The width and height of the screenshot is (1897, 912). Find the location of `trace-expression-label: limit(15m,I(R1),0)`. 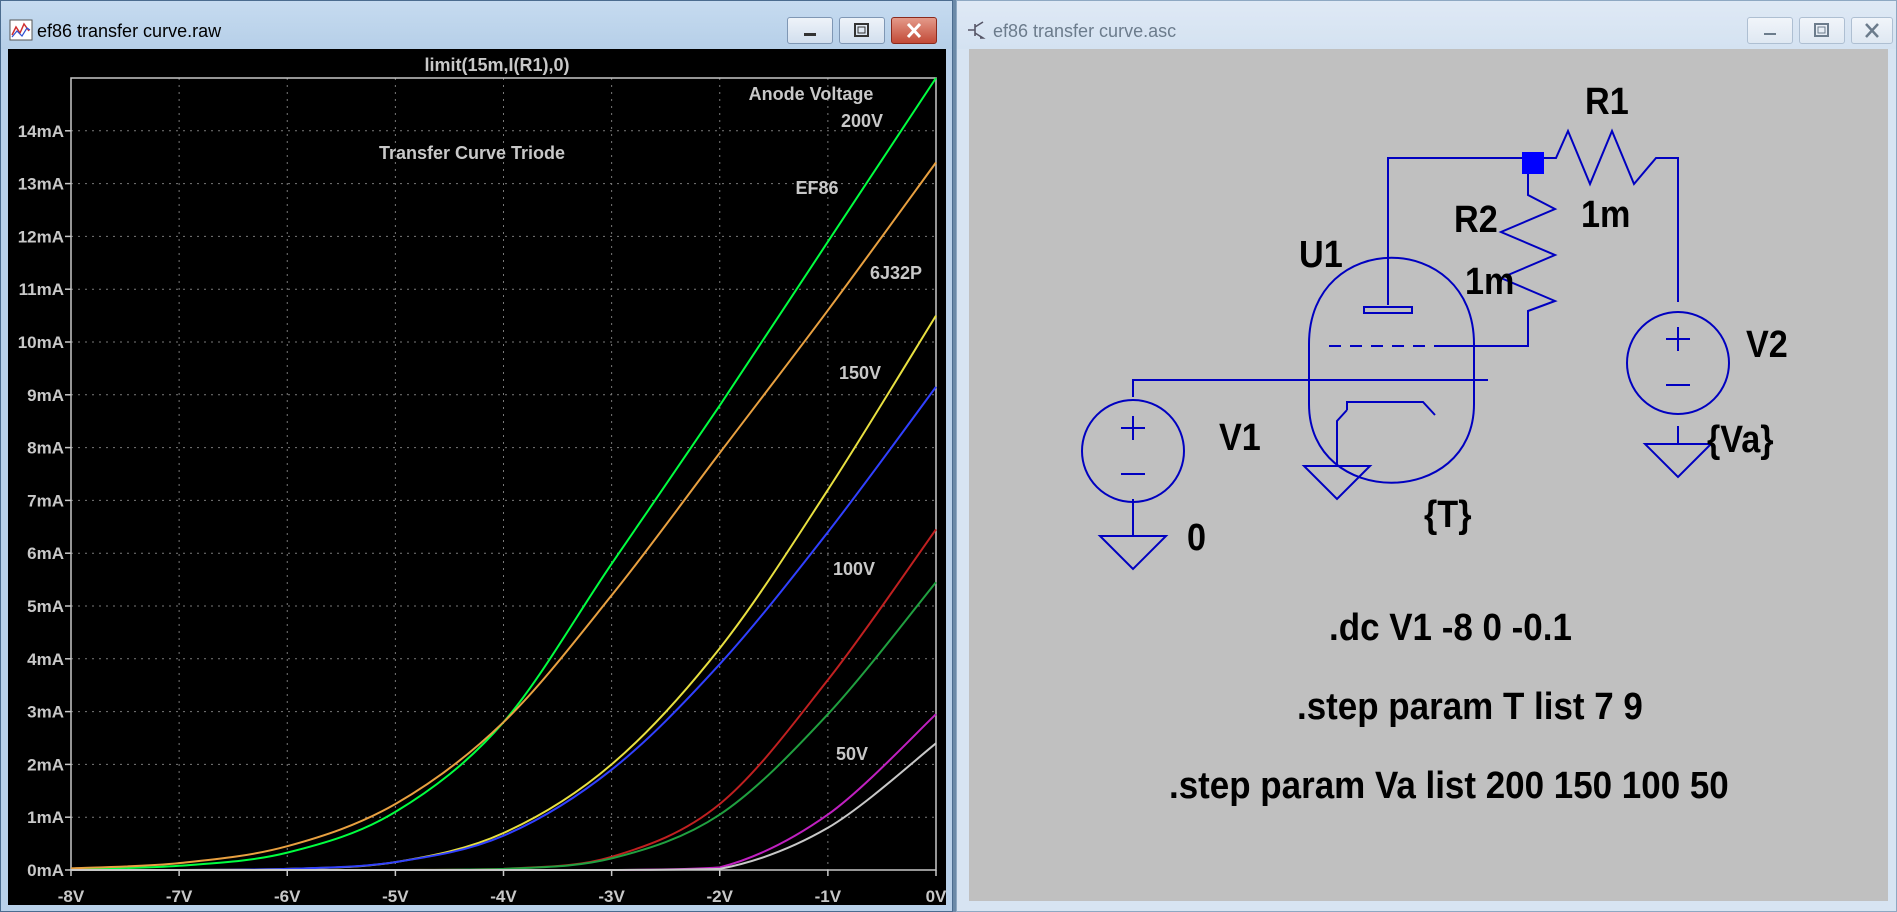

trace-expression-label: limit(15m,I(R1),0) is located at coordinates (496, 65).